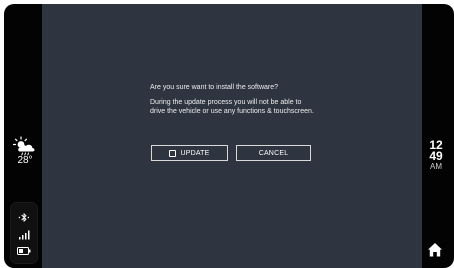  I want to click on partly-cloudy-rain-icon, so click(23, 146).